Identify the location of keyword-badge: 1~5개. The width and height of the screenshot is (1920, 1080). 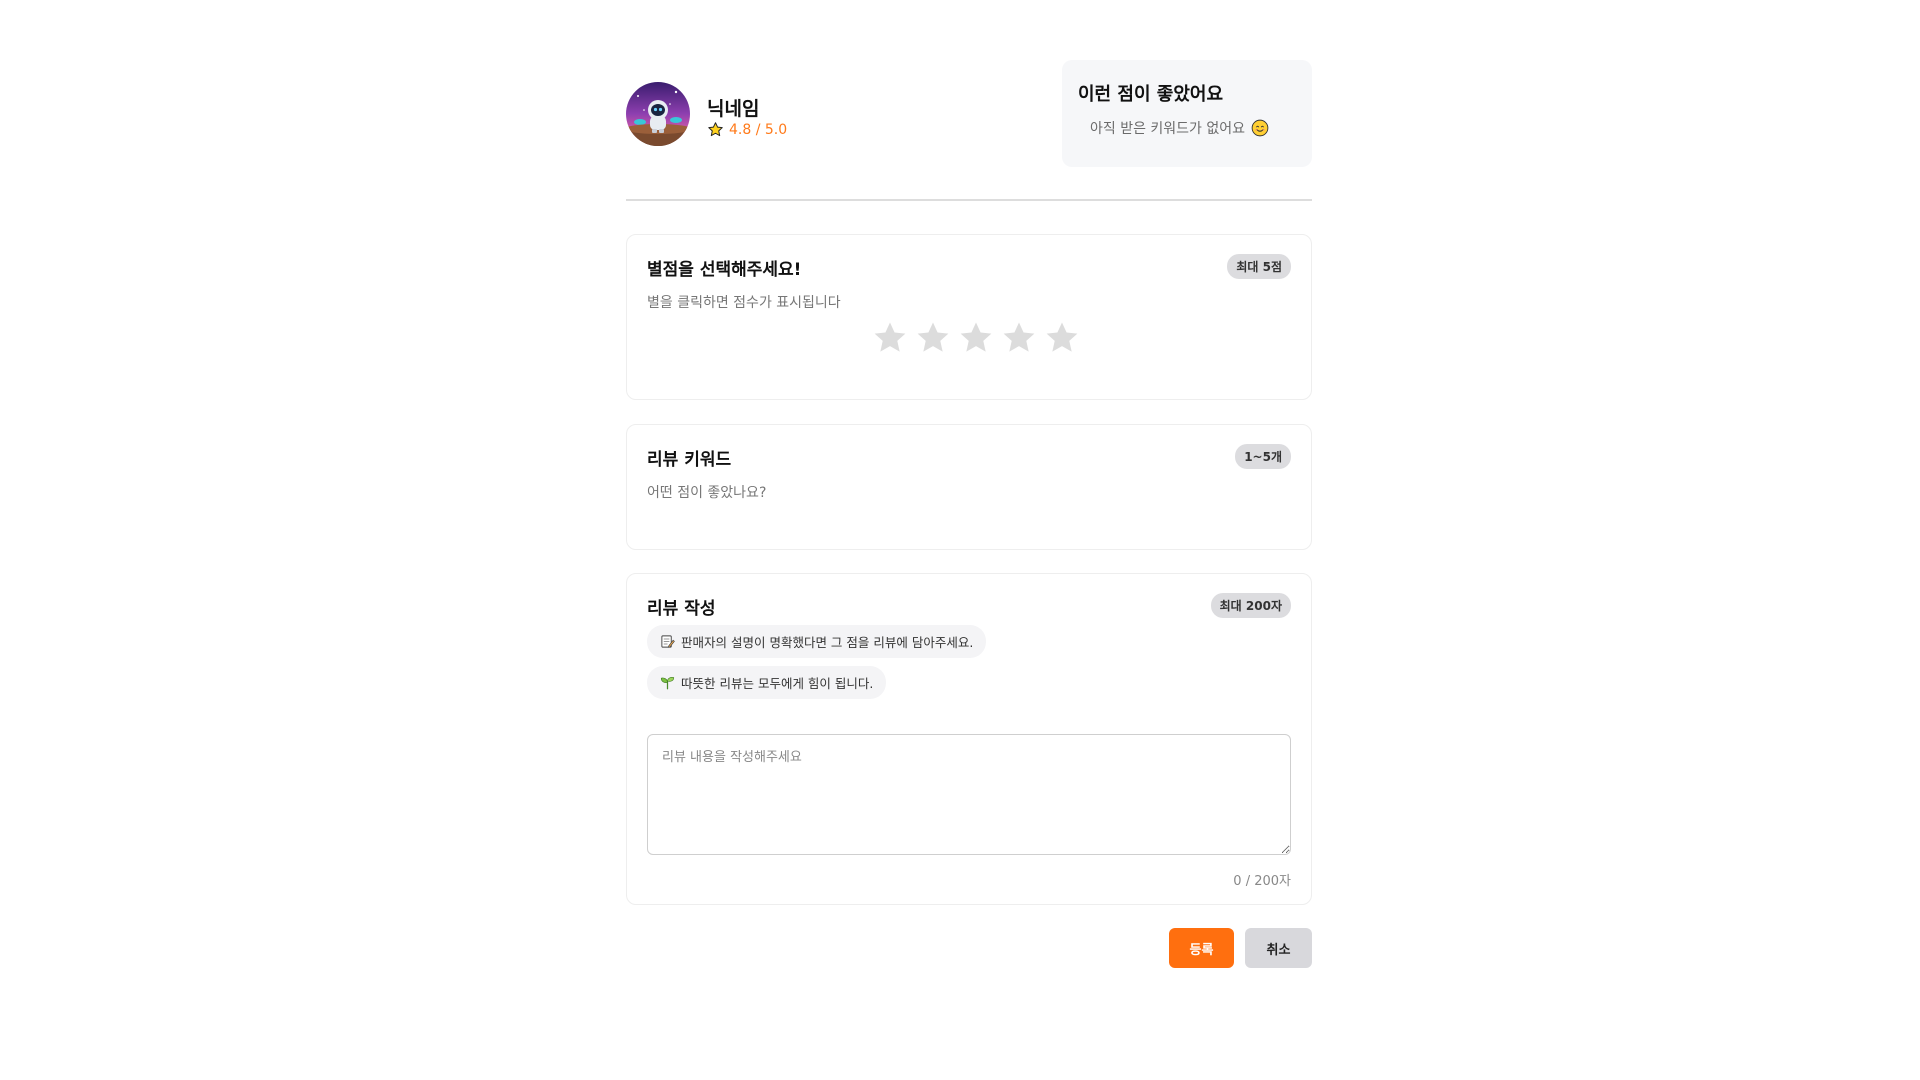
(1263, 456).